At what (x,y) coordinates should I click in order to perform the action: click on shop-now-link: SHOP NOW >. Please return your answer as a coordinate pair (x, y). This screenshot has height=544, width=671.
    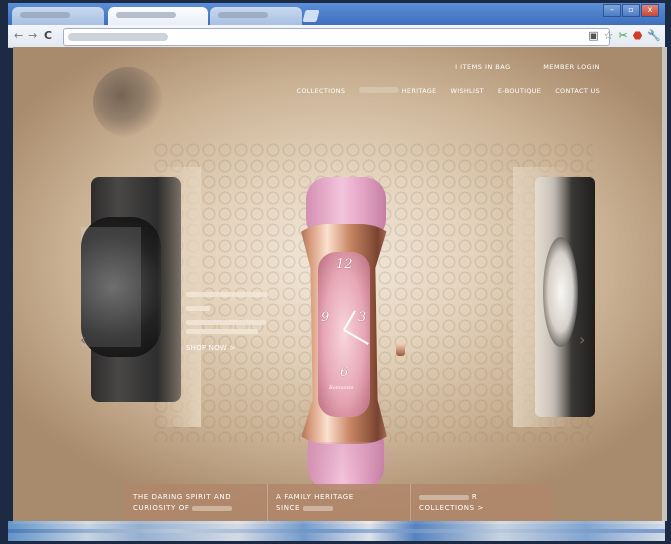
    Looking at the image, I should click on (227, 348).